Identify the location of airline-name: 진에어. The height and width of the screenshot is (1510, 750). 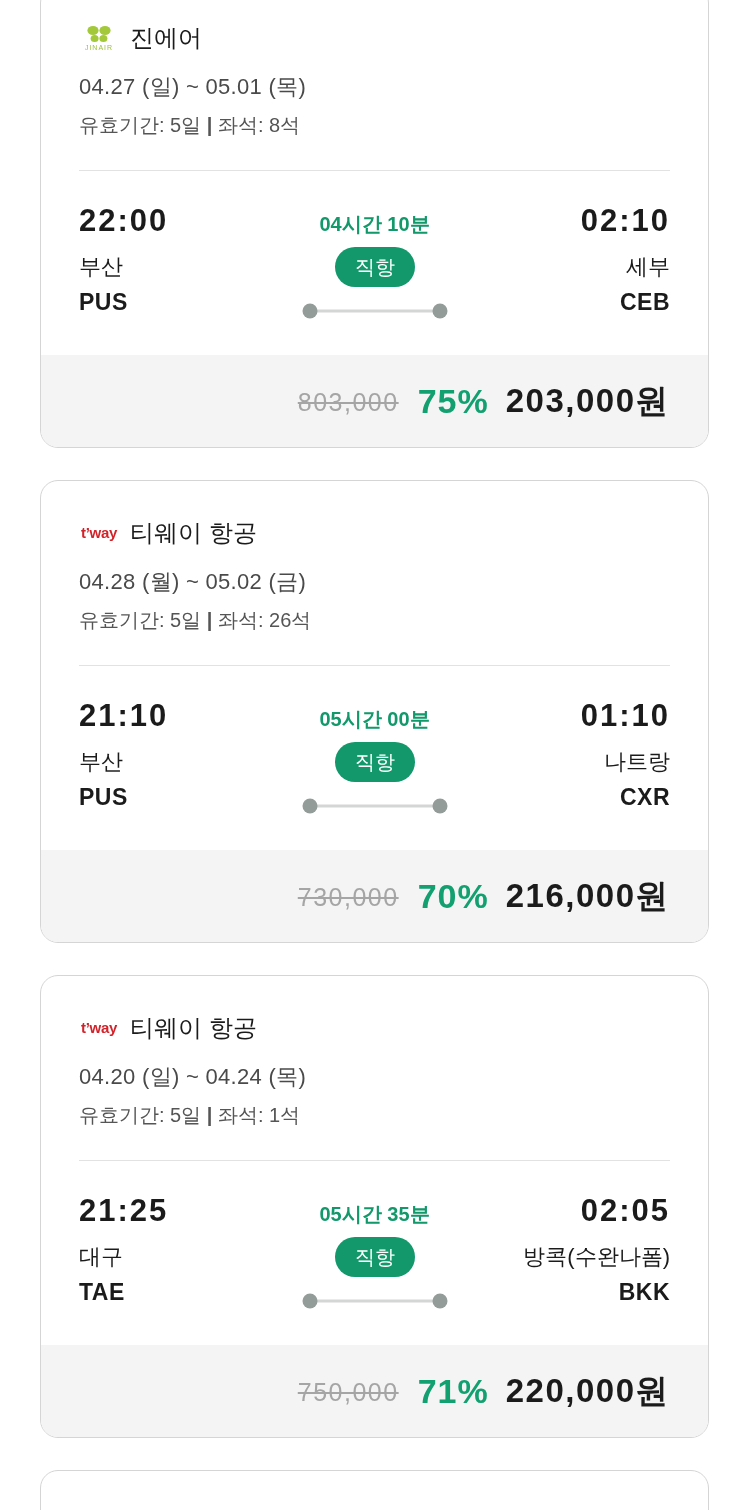
(166, 38).